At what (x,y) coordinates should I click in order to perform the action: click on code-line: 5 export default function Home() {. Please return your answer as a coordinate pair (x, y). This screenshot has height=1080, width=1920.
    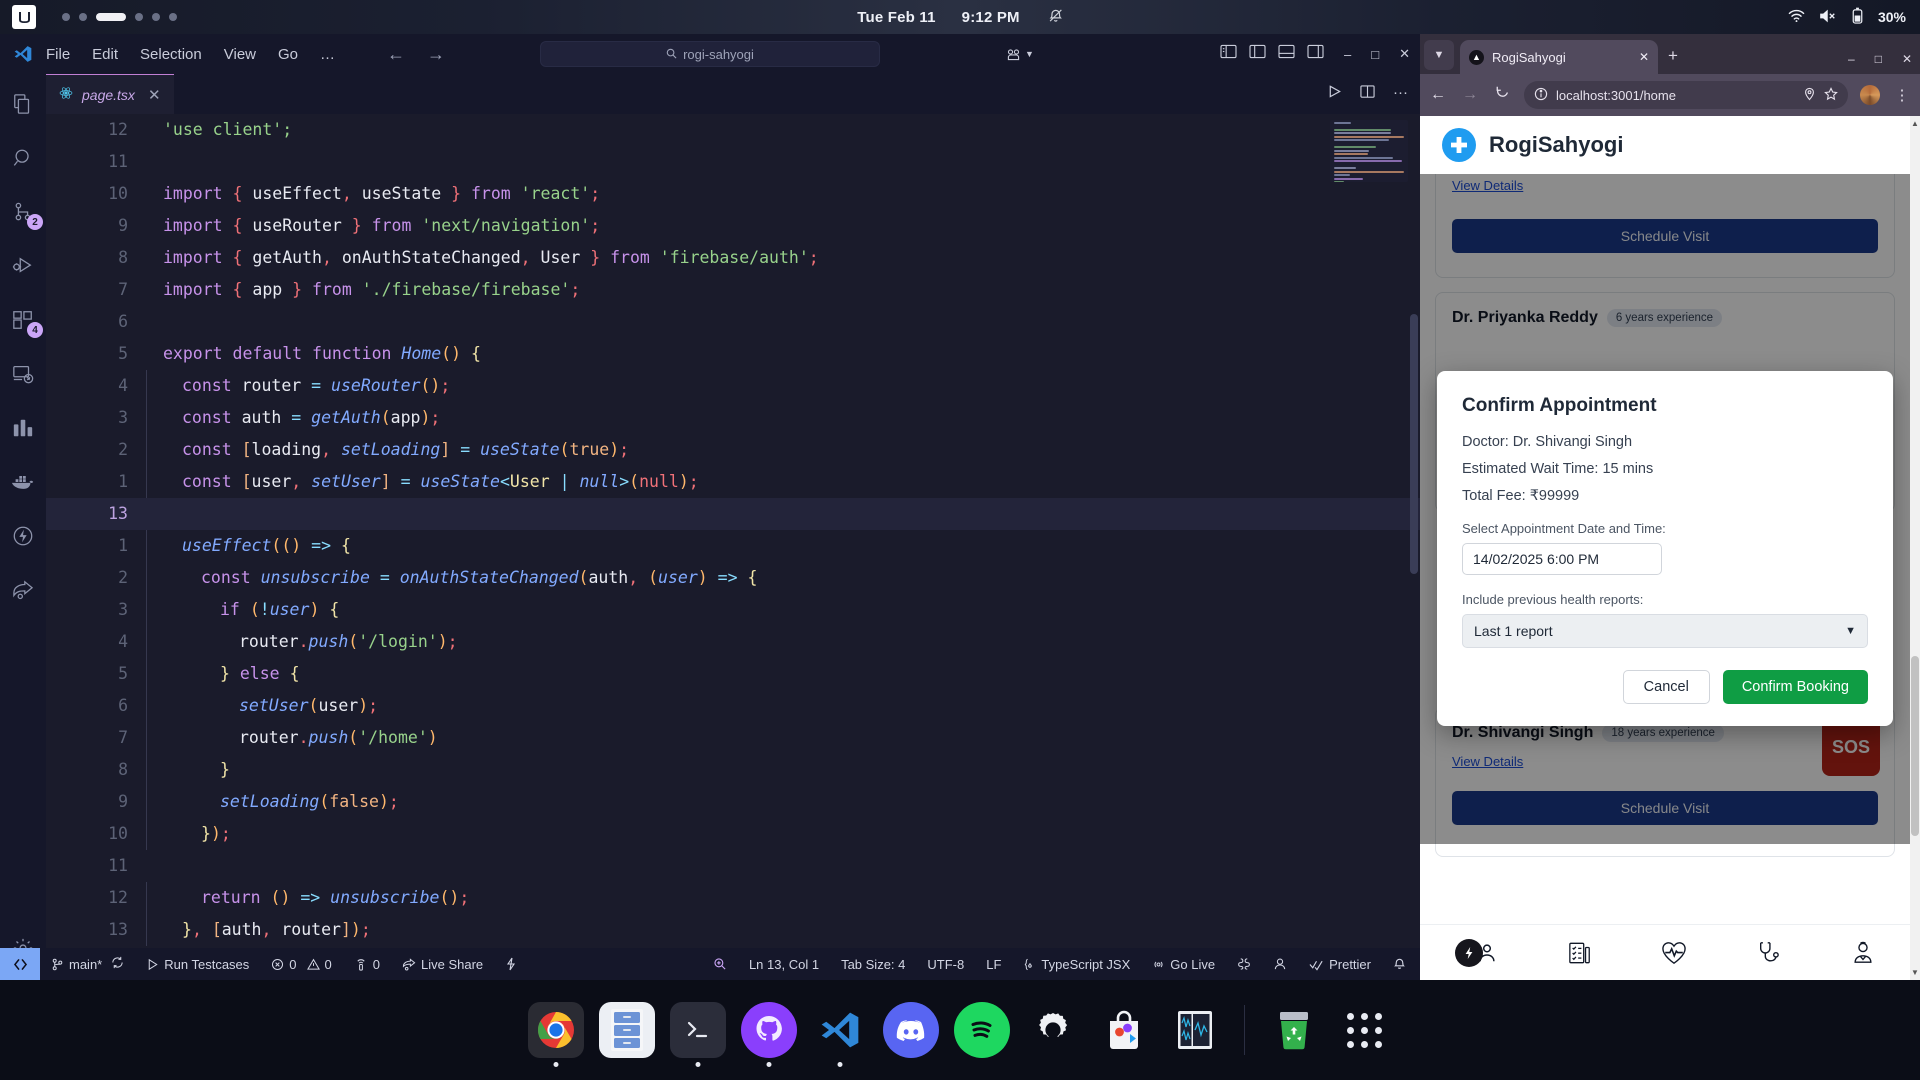
    Looking at the image, I should click on (733, 354).